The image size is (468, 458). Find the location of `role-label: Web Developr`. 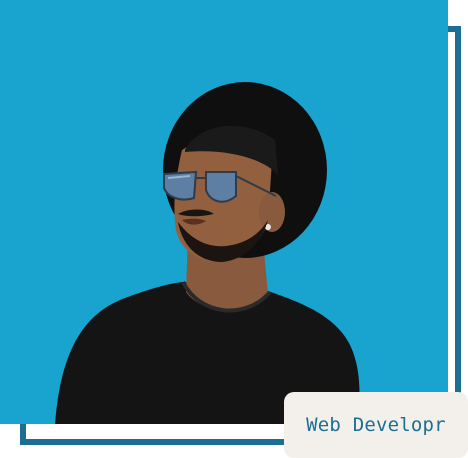

role-label: Web Developr is located at coordinates (376, 425).